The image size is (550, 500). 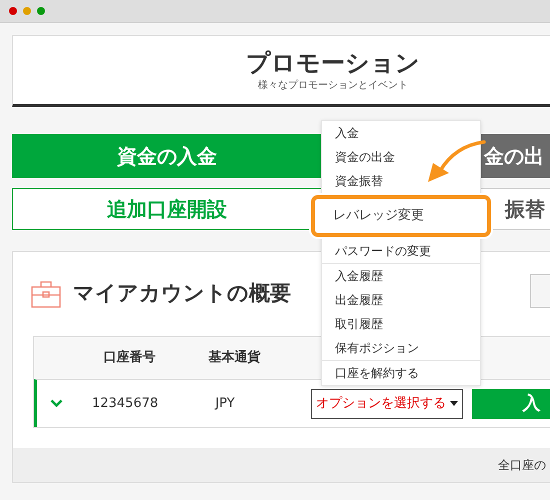 What do you see at coordinates (225, 403) in the screenshot?
I see `currency: JPY` at bounding box center [225, 403].